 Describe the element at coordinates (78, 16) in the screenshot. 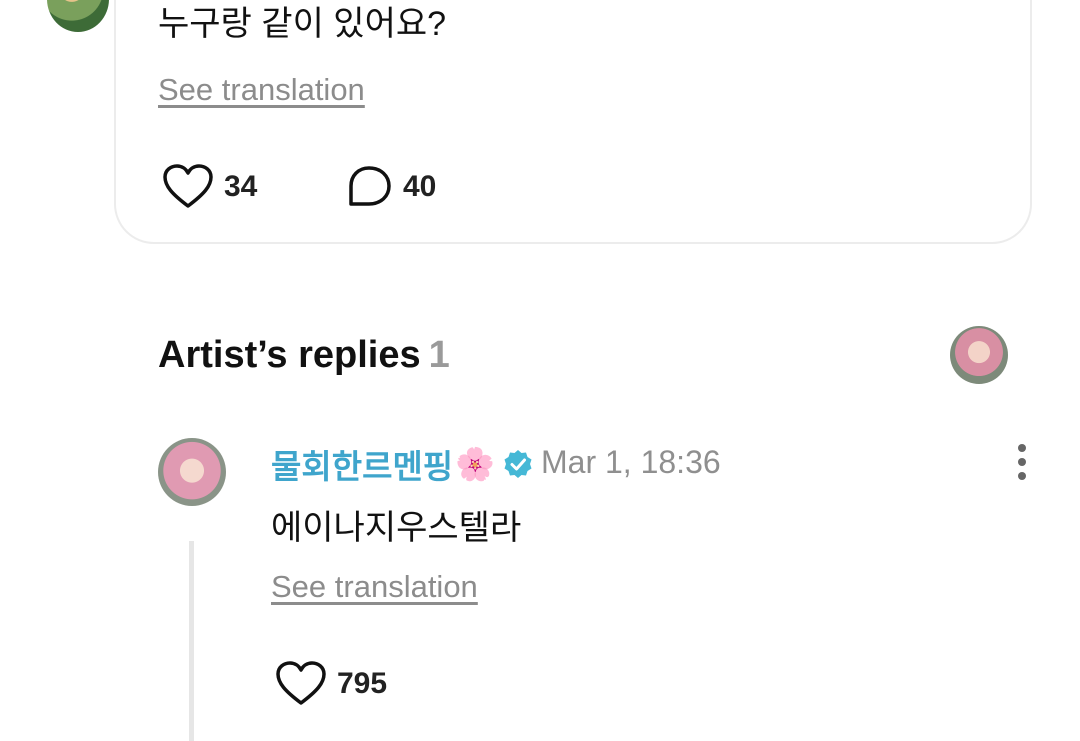

I see `post-author-avatar` at that location.